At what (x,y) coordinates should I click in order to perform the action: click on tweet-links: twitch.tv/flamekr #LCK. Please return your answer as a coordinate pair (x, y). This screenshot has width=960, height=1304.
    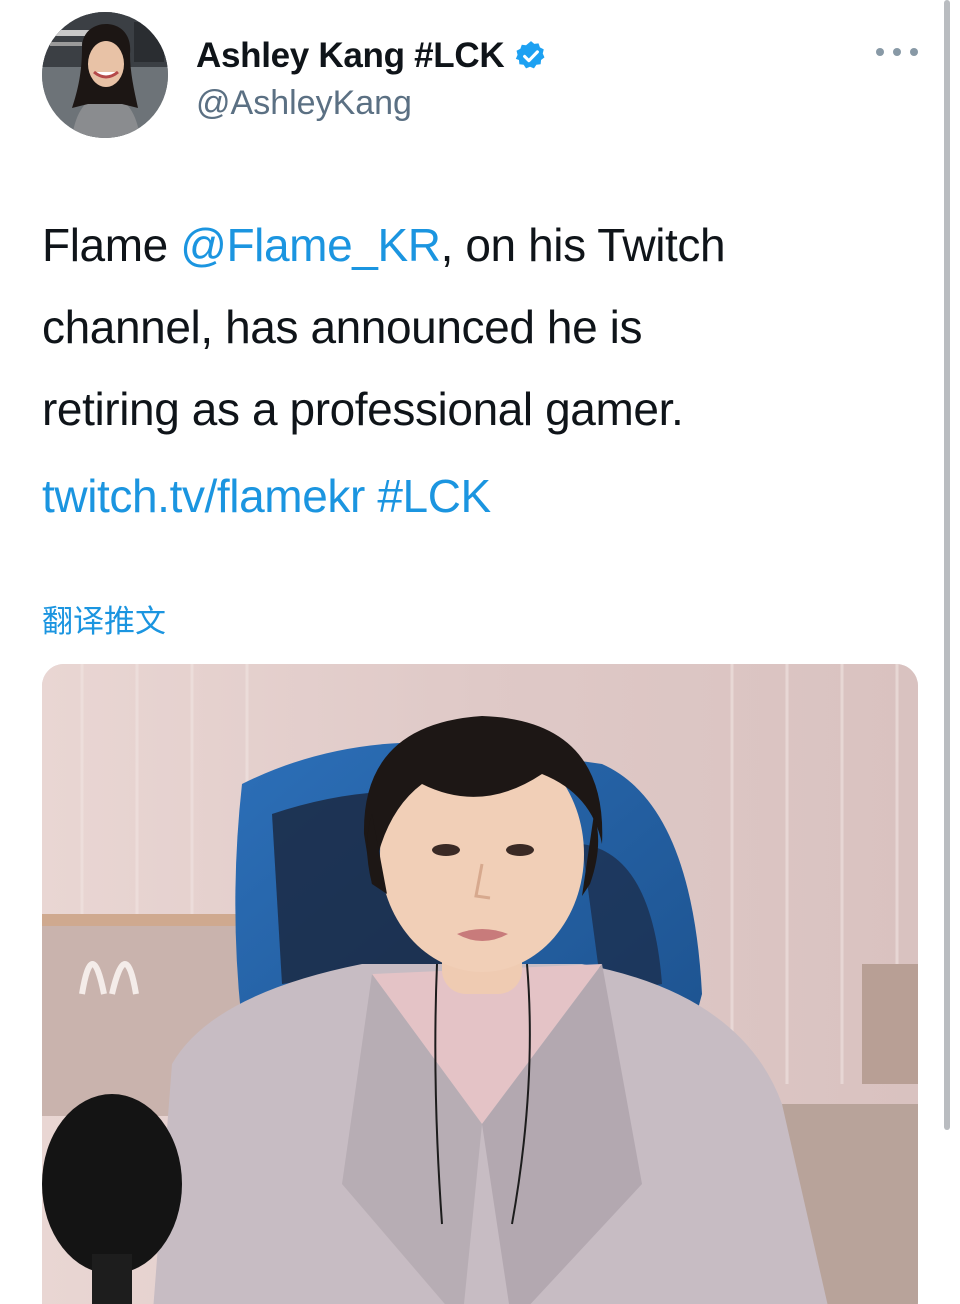
    Looking at the image, I should click on (266, 496).